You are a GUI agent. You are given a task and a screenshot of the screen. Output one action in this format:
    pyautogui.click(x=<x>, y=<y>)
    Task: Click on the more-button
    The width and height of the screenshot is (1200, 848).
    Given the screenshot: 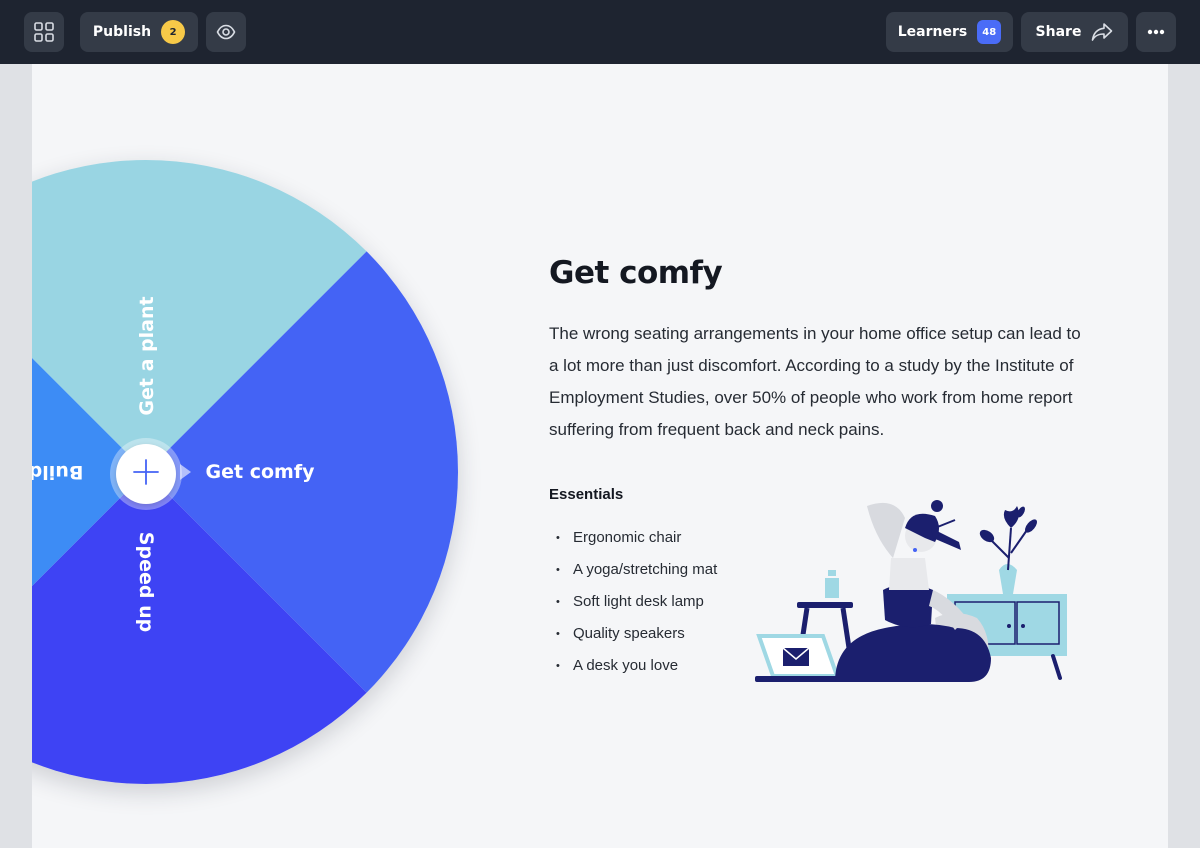 What is the action you would take?
    pyautogui.click(x=1156, y=32)
    